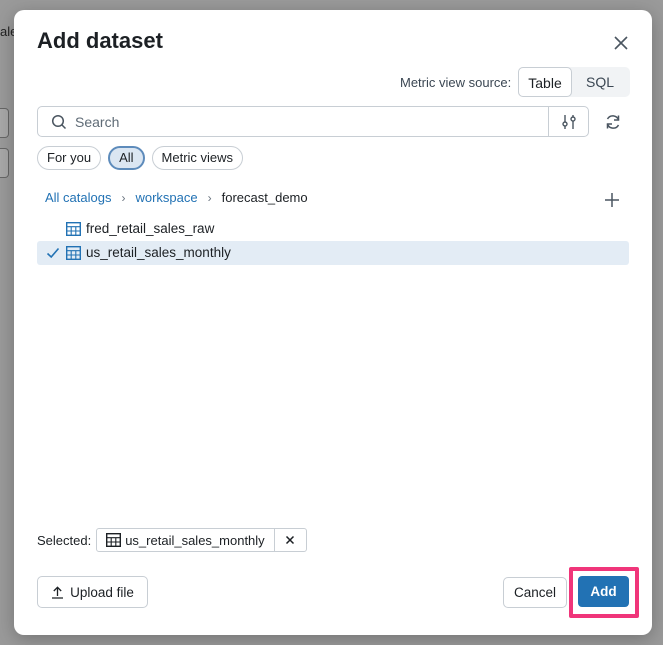 This screenshot has width=663, height=645. Describe the element at coordinates (333, 253) in the screenshot. I see `list-item-selected: us_retail_sales_monthly` at that location.